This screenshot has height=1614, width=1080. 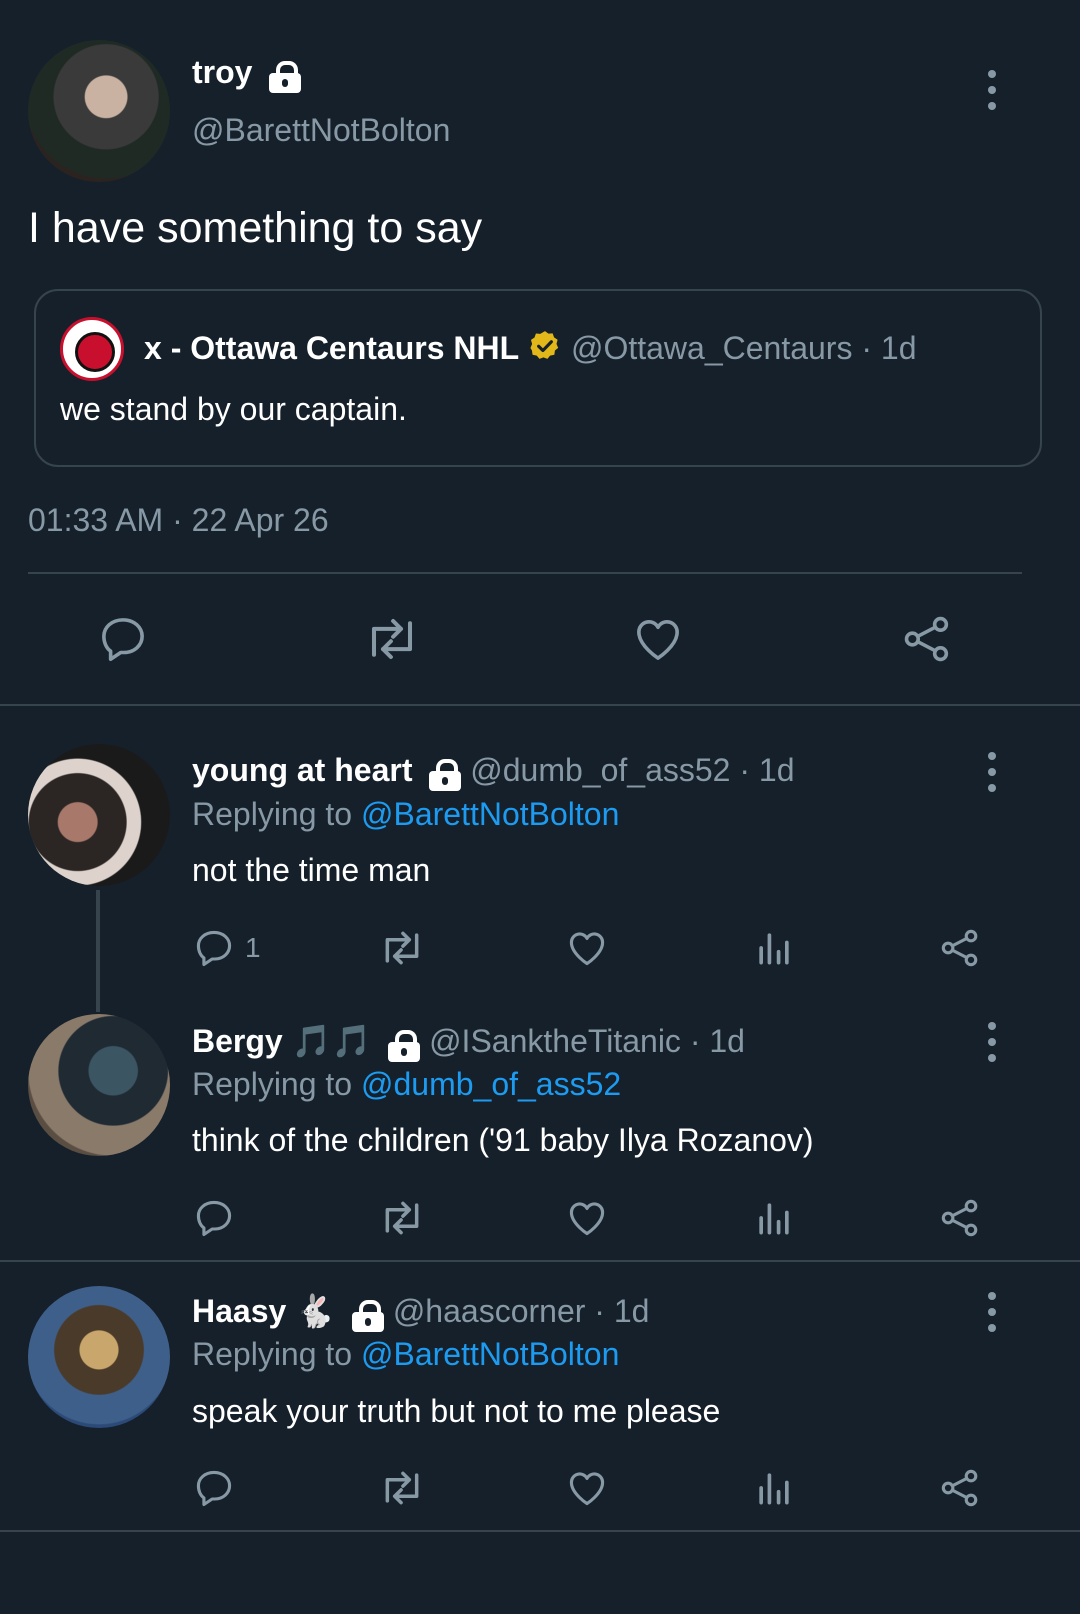 What do you see at coordinates (311, 870) in the screenshot?
I see `reply-text: not the time man` at bounding box center [311, 870].